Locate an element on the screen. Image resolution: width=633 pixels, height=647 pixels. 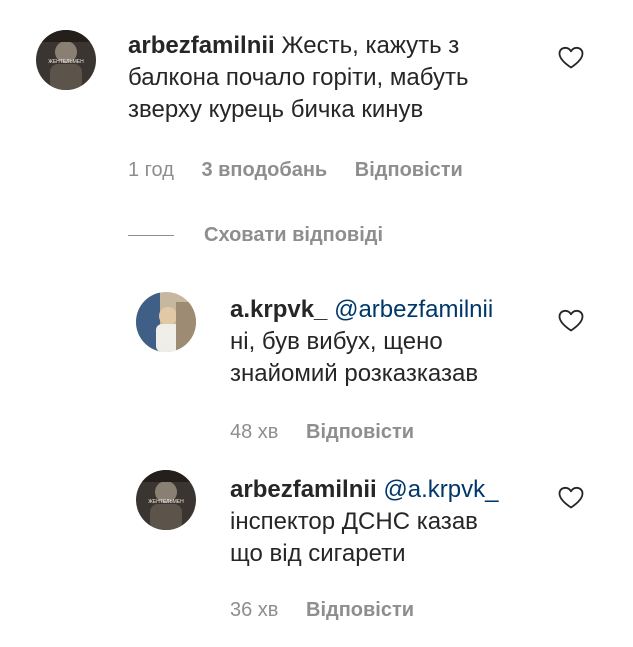
reply-body-line2: знайомий розказказав is located at coordinates (354, 373).